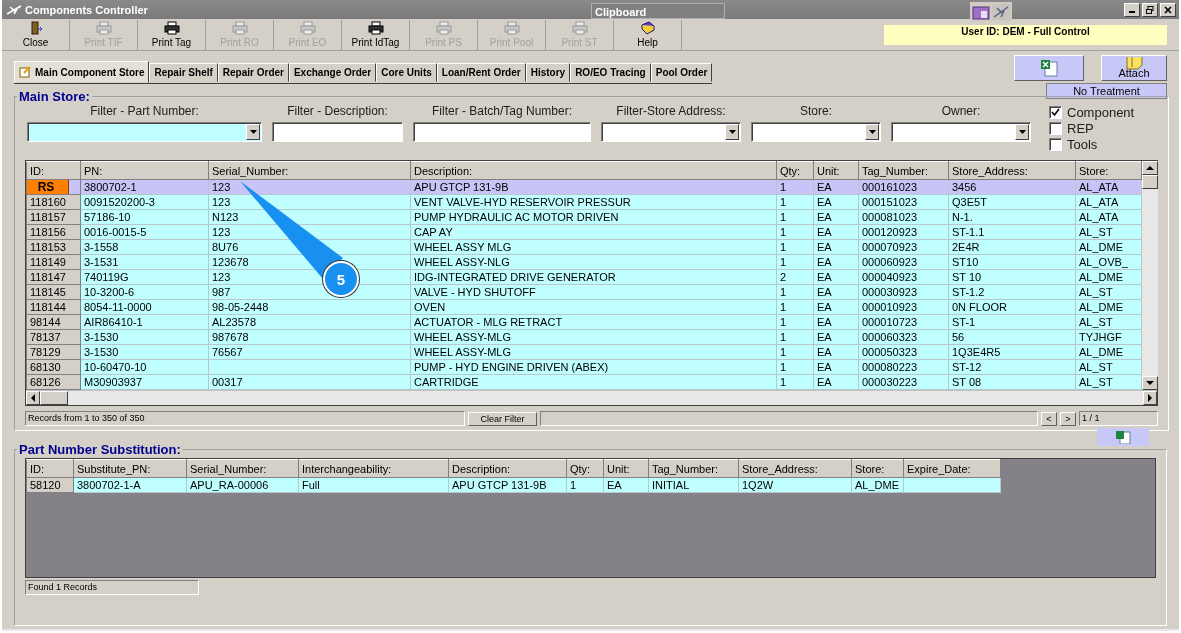 The image size is (1181, 633). I want to click on table-row: 68130 10-60470-10 PUMP - HYD ENGINE DRIVEN (ABEX) 1 EA 000080223 ST-12 AL_ST, so click(584, 367).